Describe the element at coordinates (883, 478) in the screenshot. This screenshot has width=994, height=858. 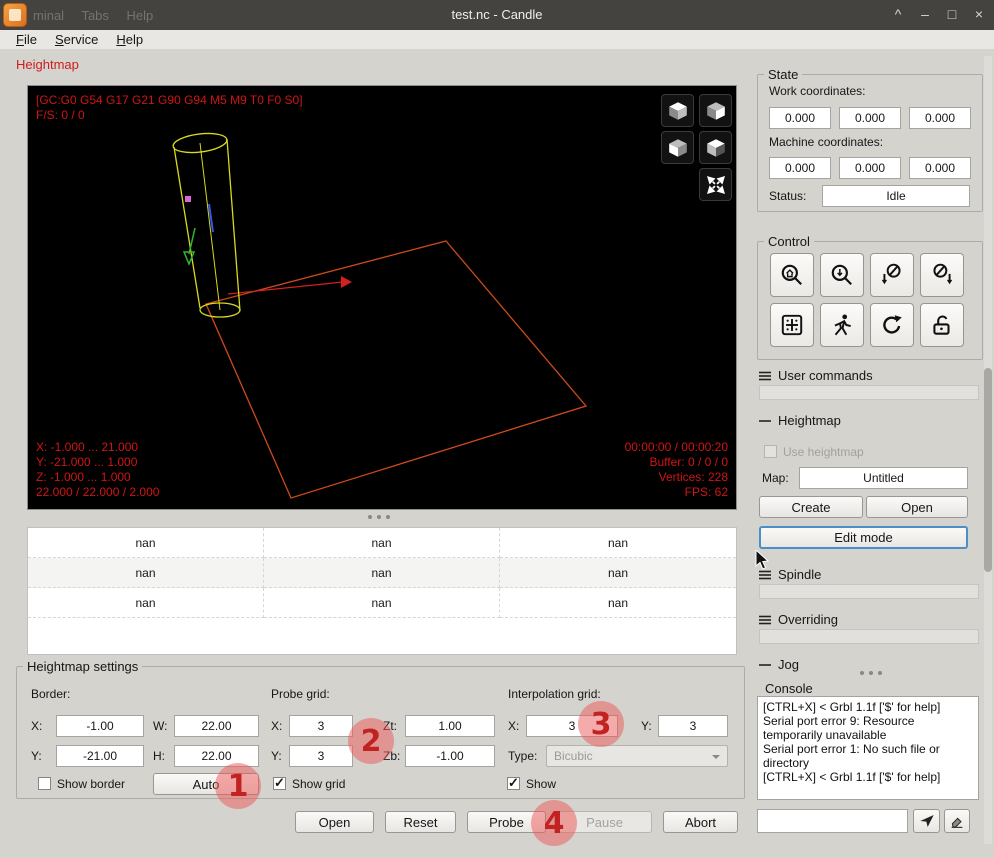
I see `map-name-field` at that location.